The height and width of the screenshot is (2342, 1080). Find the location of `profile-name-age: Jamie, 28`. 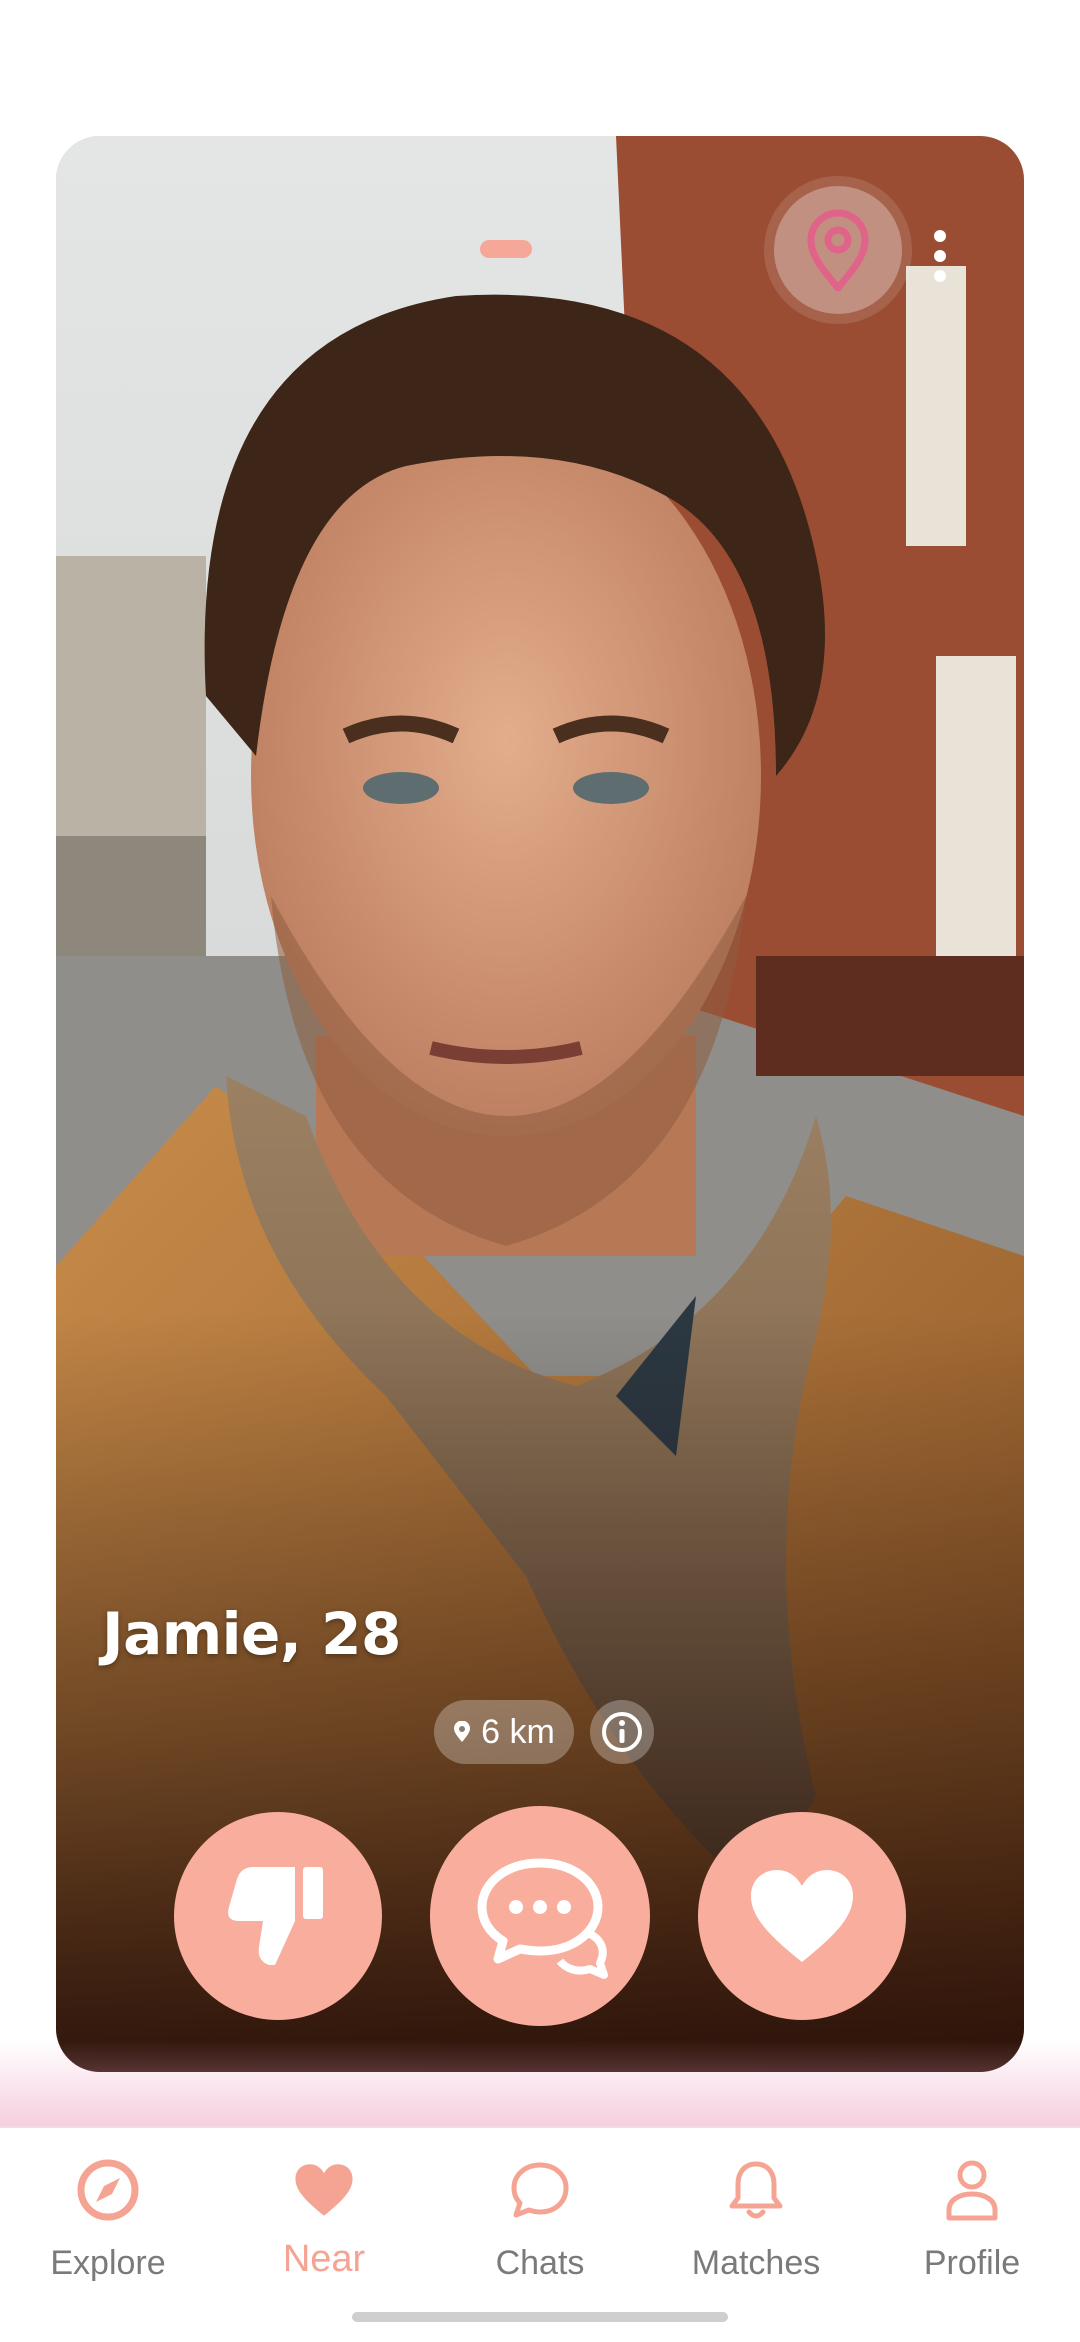

profile-name-age: Jamie, 28 is located at coordinates (251, 1634).